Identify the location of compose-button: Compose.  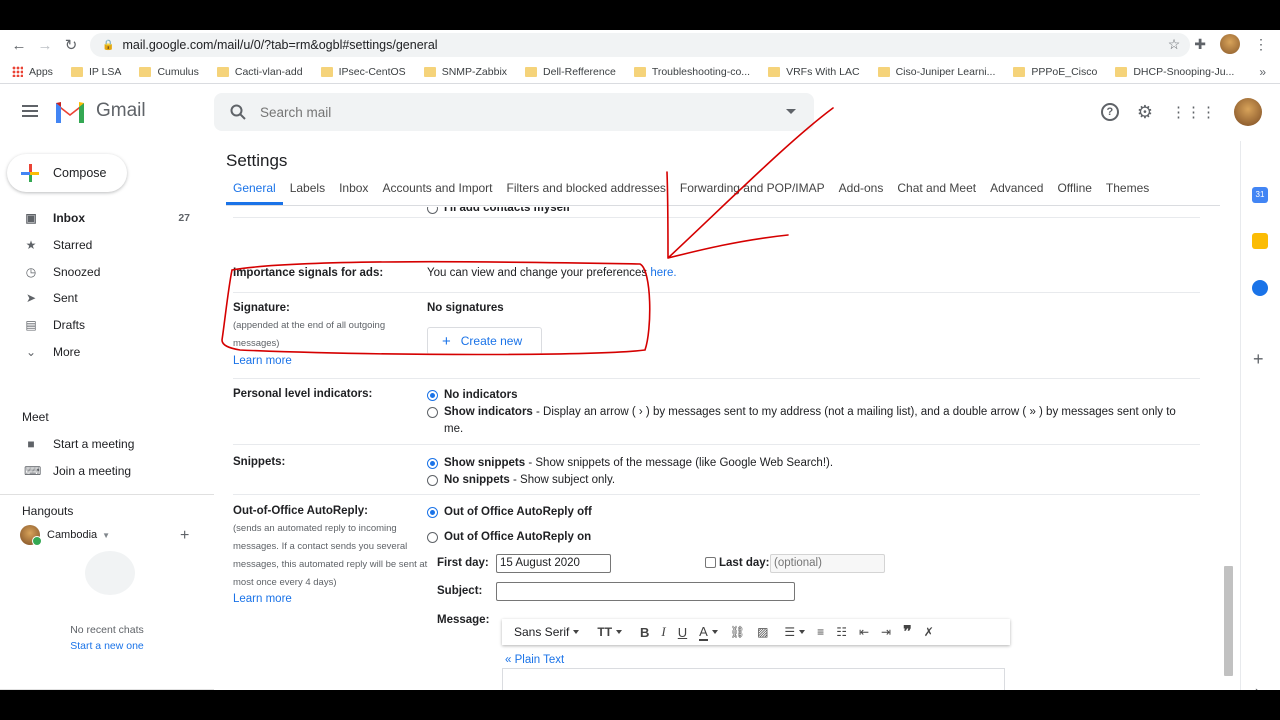
(67, 173).